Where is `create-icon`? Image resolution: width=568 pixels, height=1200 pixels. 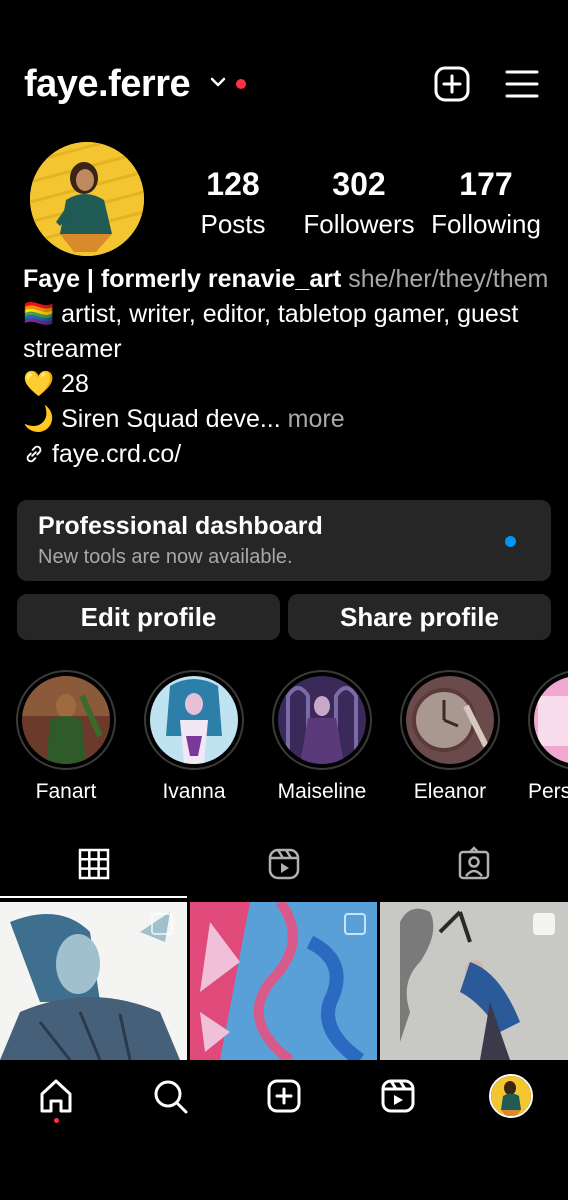 create-icon is located at coordinates (284, 1096).